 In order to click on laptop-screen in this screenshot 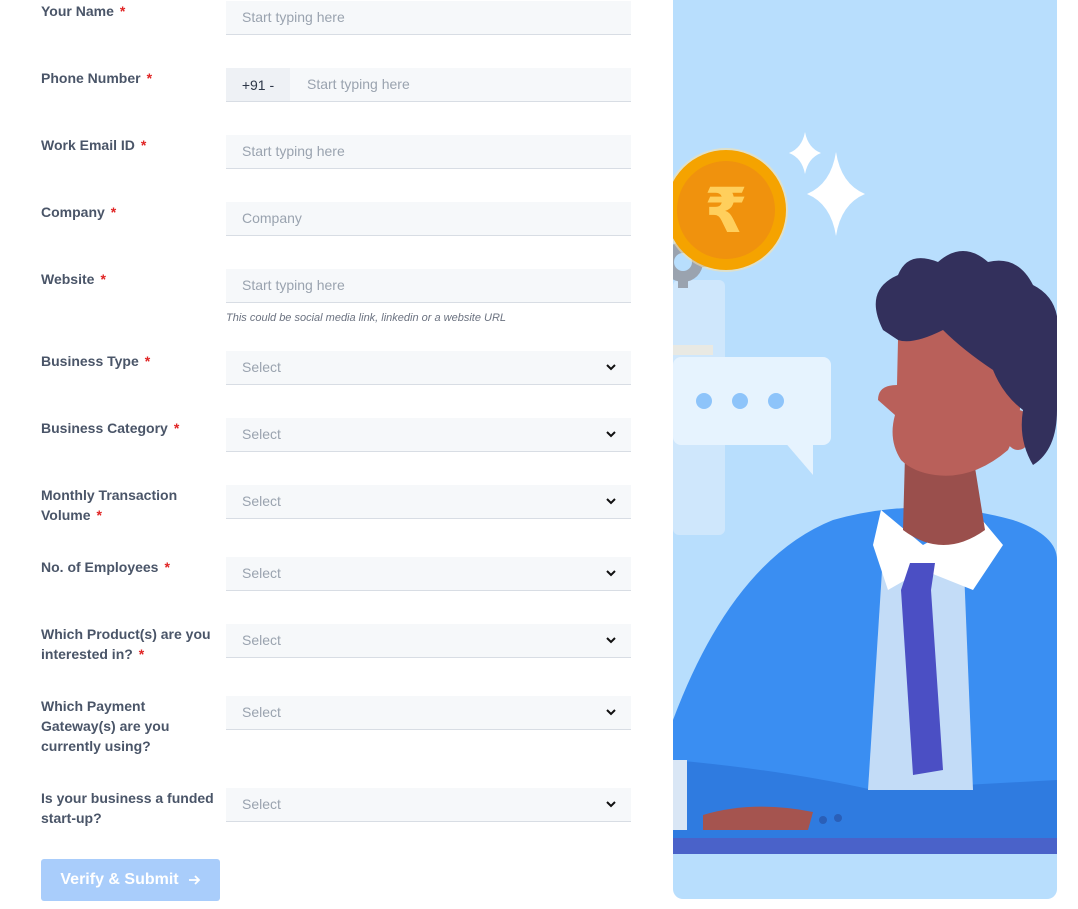, I will do `click(680, 795)`.